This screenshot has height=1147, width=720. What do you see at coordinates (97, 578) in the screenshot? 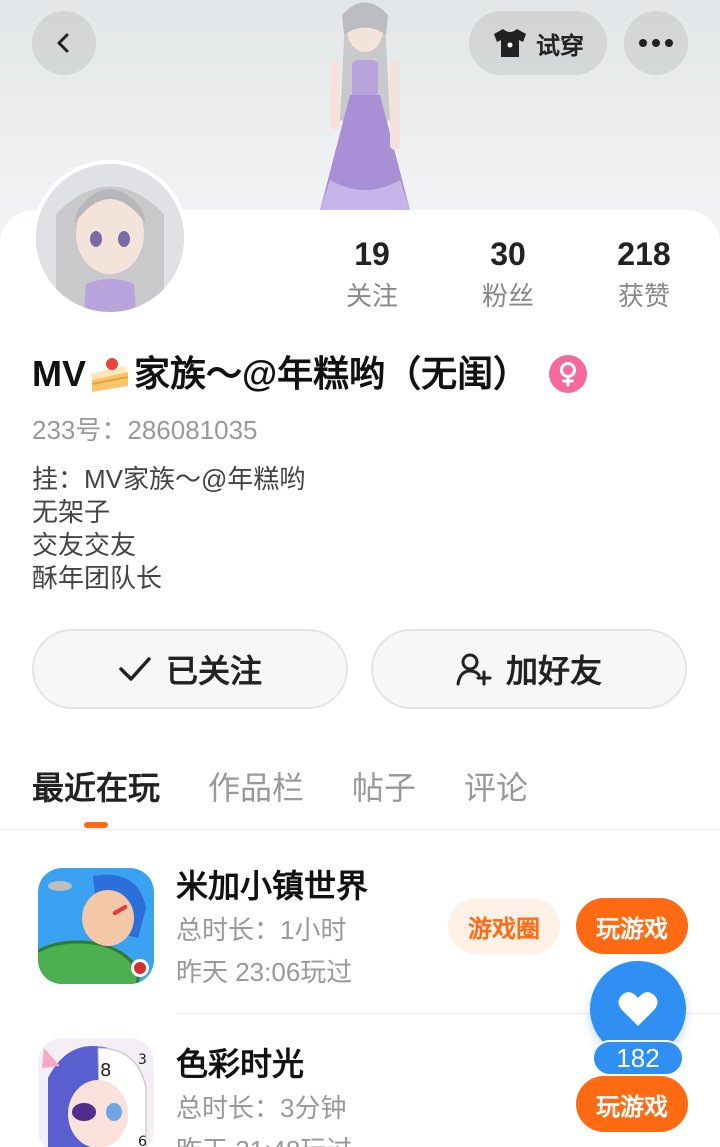
I see `bio-line: 酥年团队长` at bounding box center [97, 578].